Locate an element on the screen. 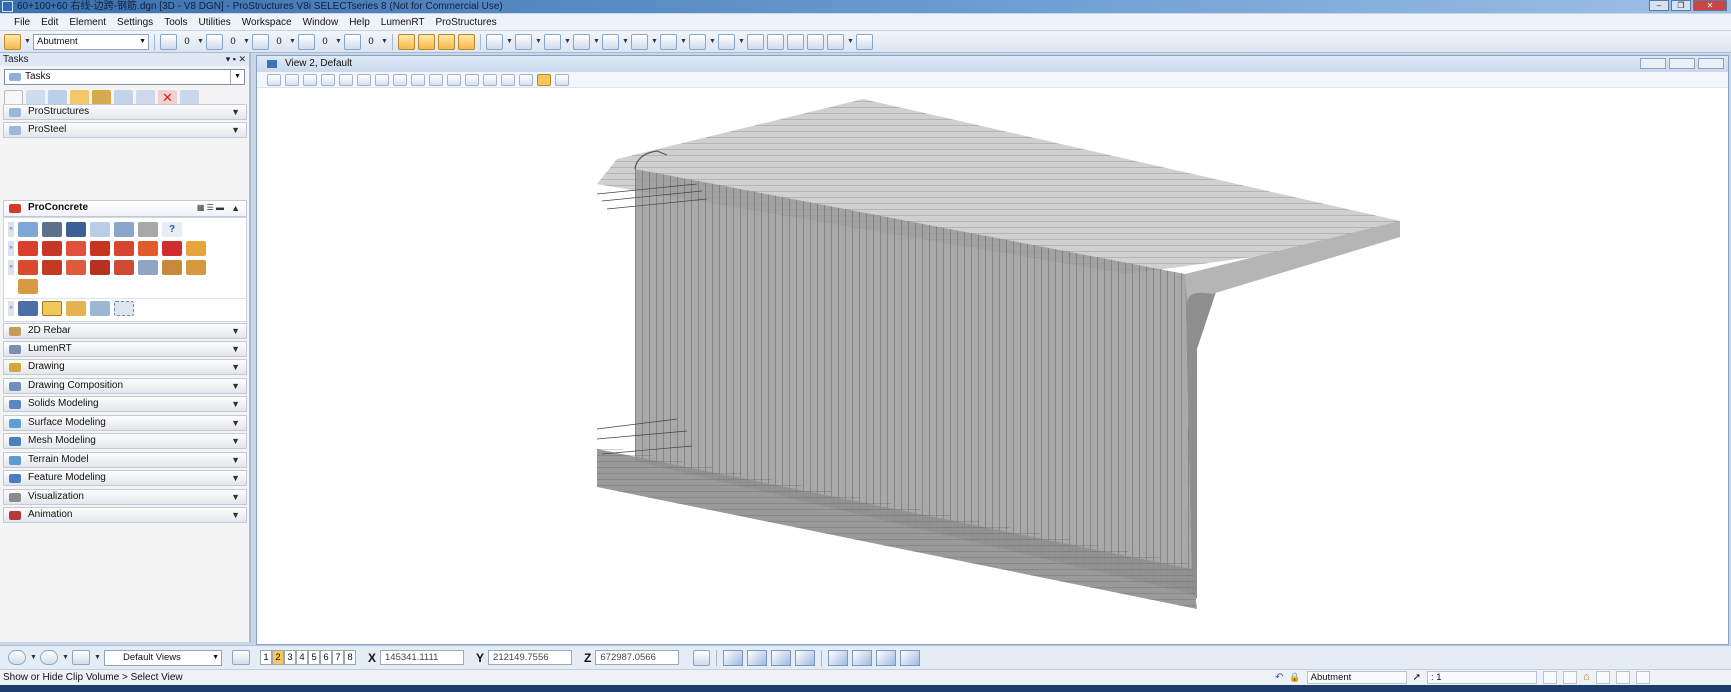 This screenshot has width=1731, height=692. bending-schedule-icon is located at coordinates (28, 308).